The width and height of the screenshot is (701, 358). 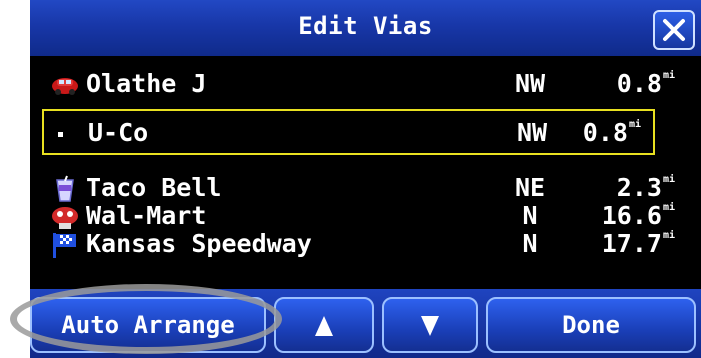 I want to click on title-bar: Edit Vias, so click(x=365, y=28).